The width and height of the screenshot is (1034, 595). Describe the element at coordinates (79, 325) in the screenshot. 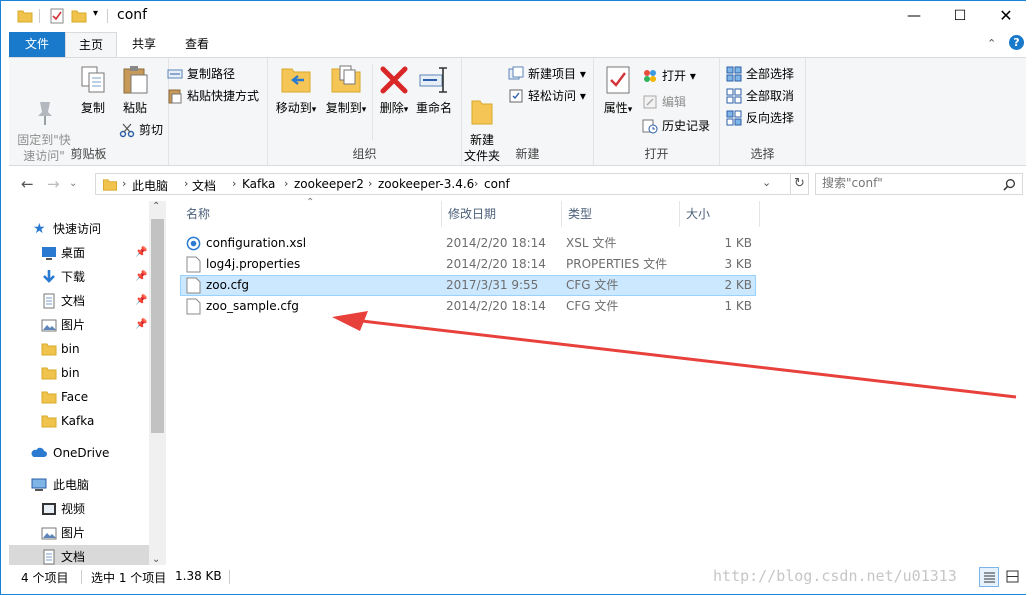

I see `nav-item-pictures: 图片 📌` at that location.